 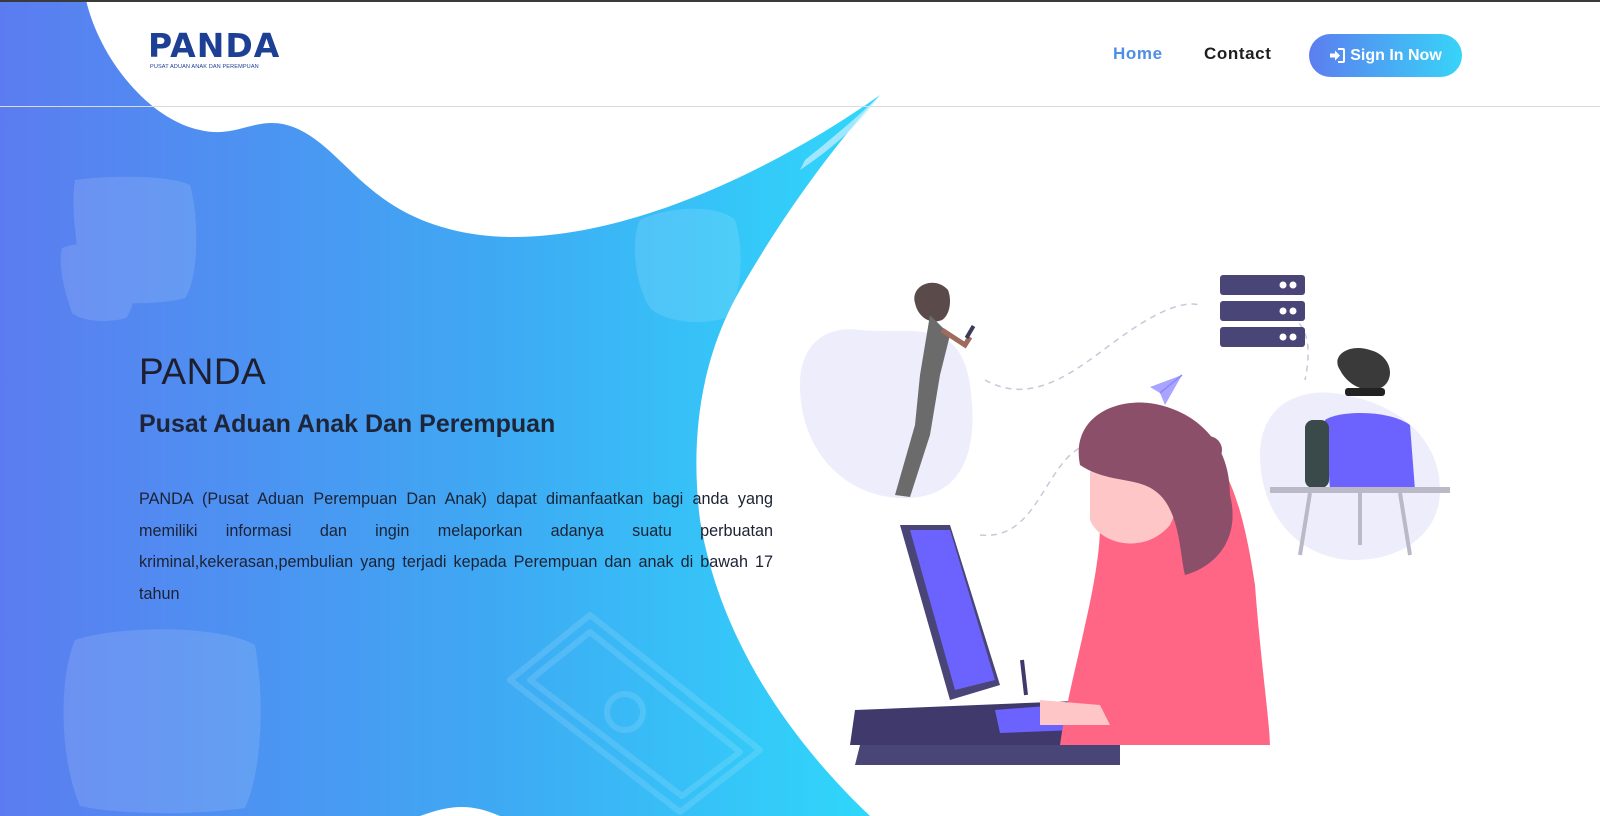 What do you see at coordinates (1237, 54) in the screenshot?
I see `nav-link-contact: Contact` at bounding box center [1237, 54].